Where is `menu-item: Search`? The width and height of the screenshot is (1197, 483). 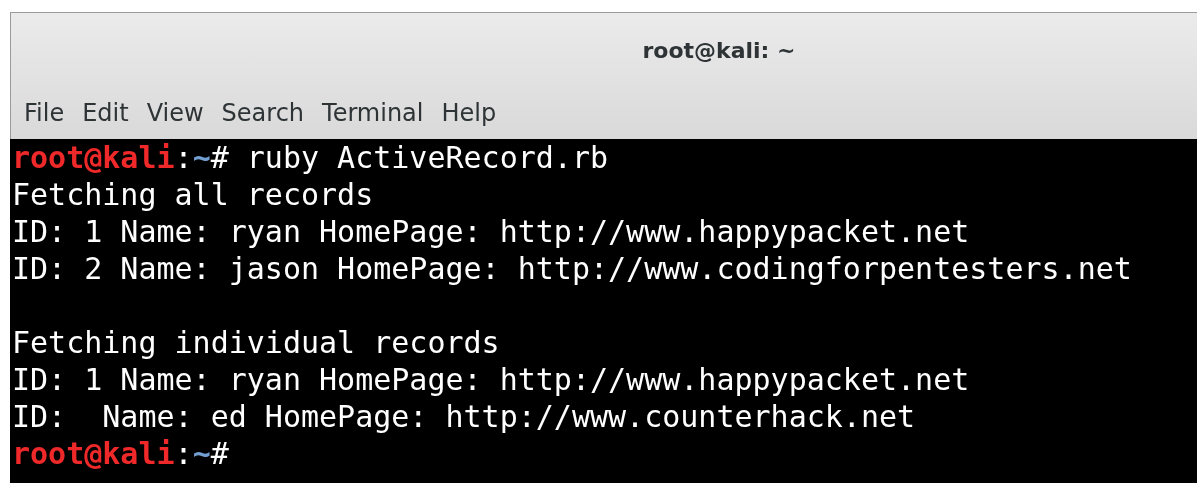 menu-item: Search is located at coordinates (263, 113).